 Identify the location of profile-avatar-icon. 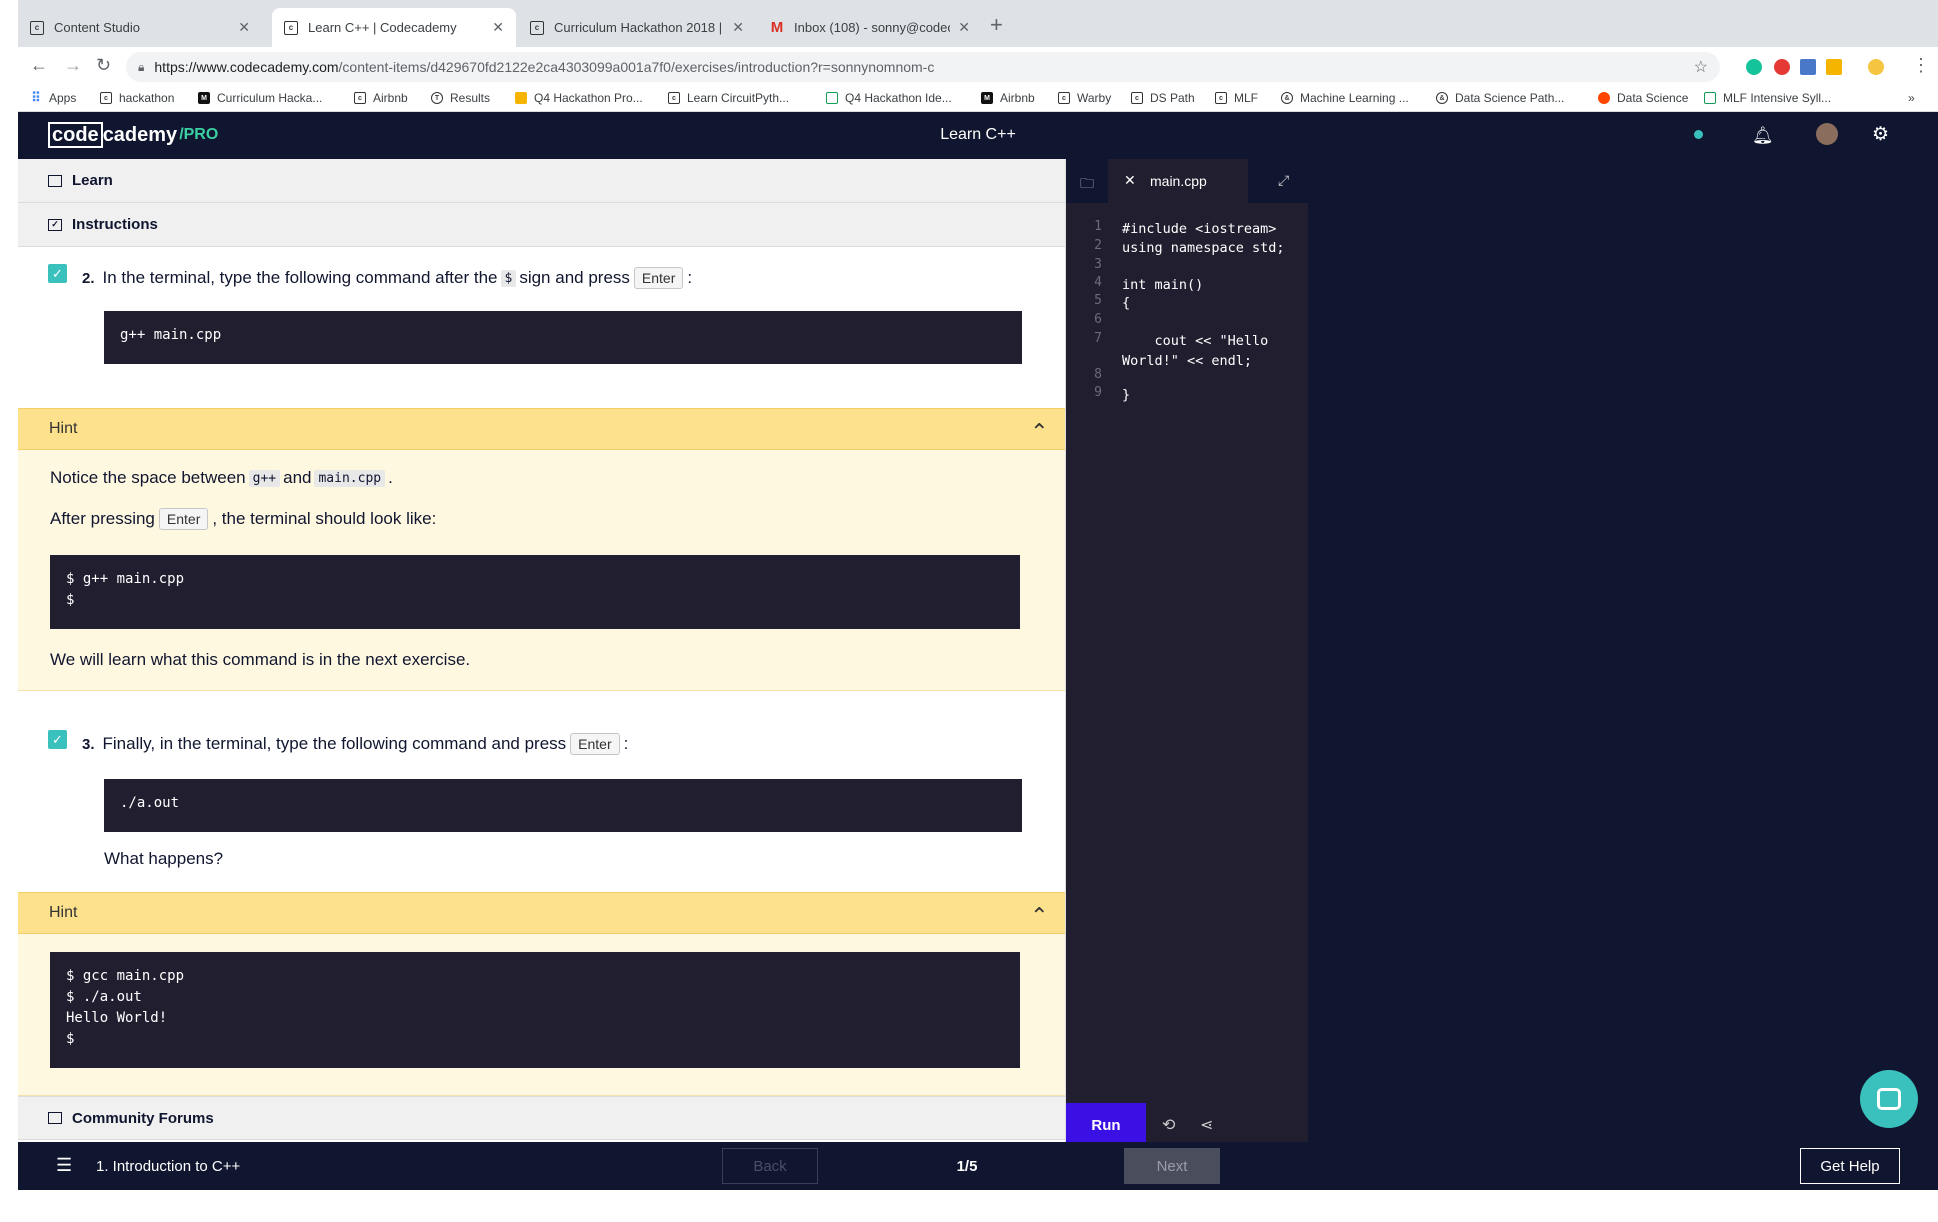
(1876, 67).